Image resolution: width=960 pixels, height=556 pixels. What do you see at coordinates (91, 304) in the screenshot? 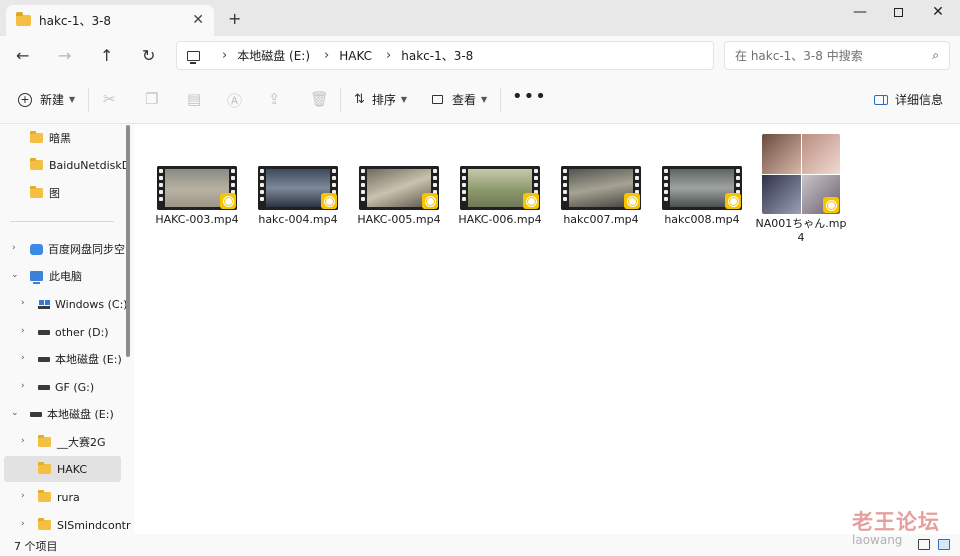
I see `sidebar-item-label: Windows (C:)` at bounding box center [91, 304].